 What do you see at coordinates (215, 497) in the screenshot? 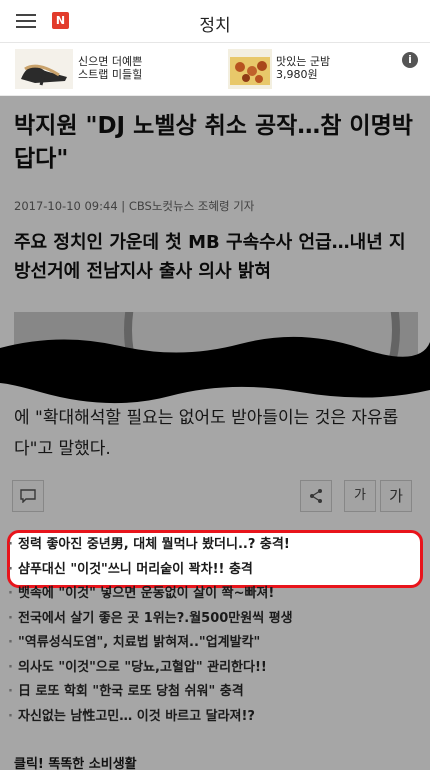
I see `article-toolbar: 가 가` at bounding box center [215, 497].